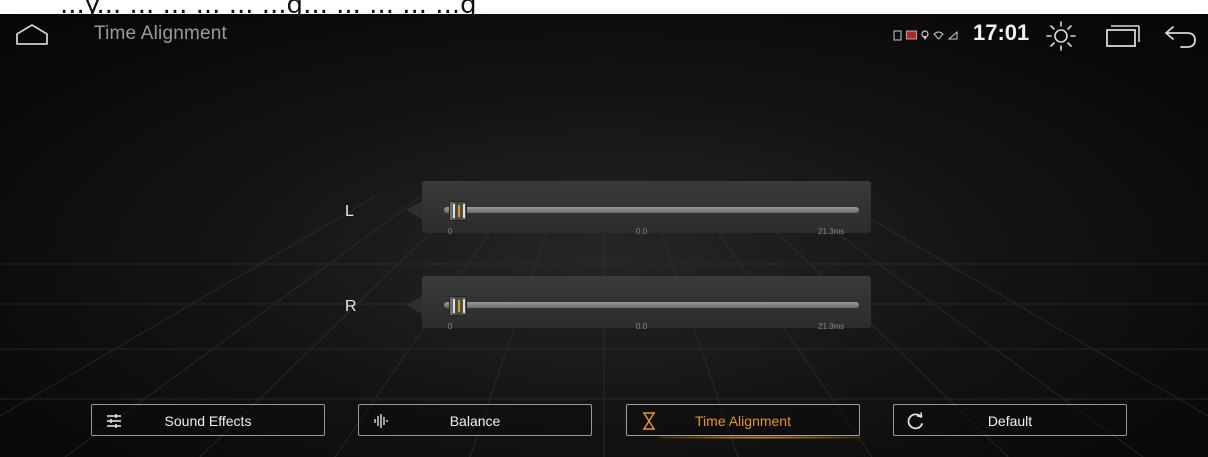 The image size is (1208, 457). Describe the element at coordinates (1123, 36) in the screenshot. I see `recent-apps-icon` at that location.